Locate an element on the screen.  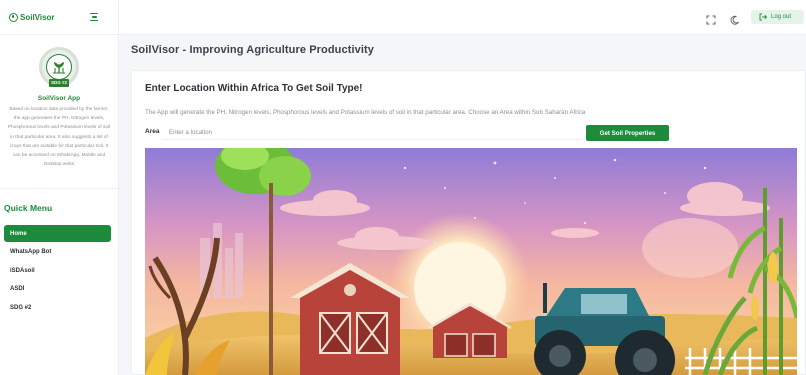
quick-menu-item-sdg2: SDG #2 is located at coordinates (57, 307).